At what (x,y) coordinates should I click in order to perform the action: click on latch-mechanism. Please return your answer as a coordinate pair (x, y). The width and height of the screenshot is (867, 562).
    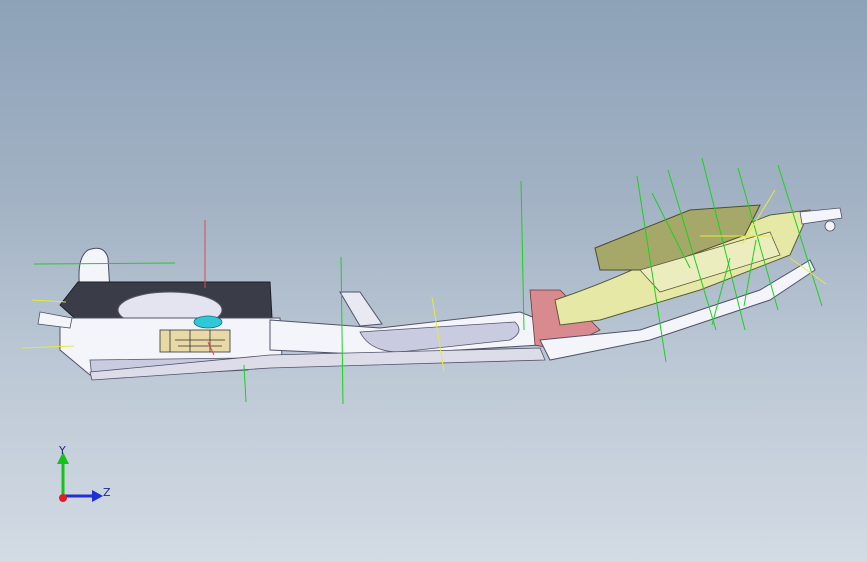
    Looking at the image, I should click on (195, 341).